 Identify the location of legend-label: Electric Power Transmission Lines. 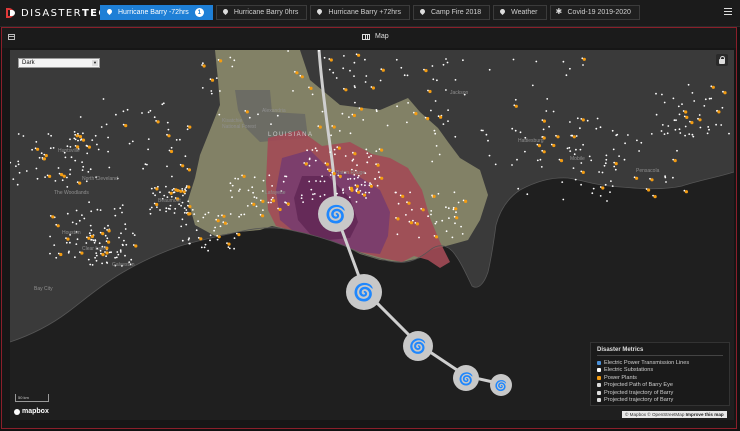
(647, 362).